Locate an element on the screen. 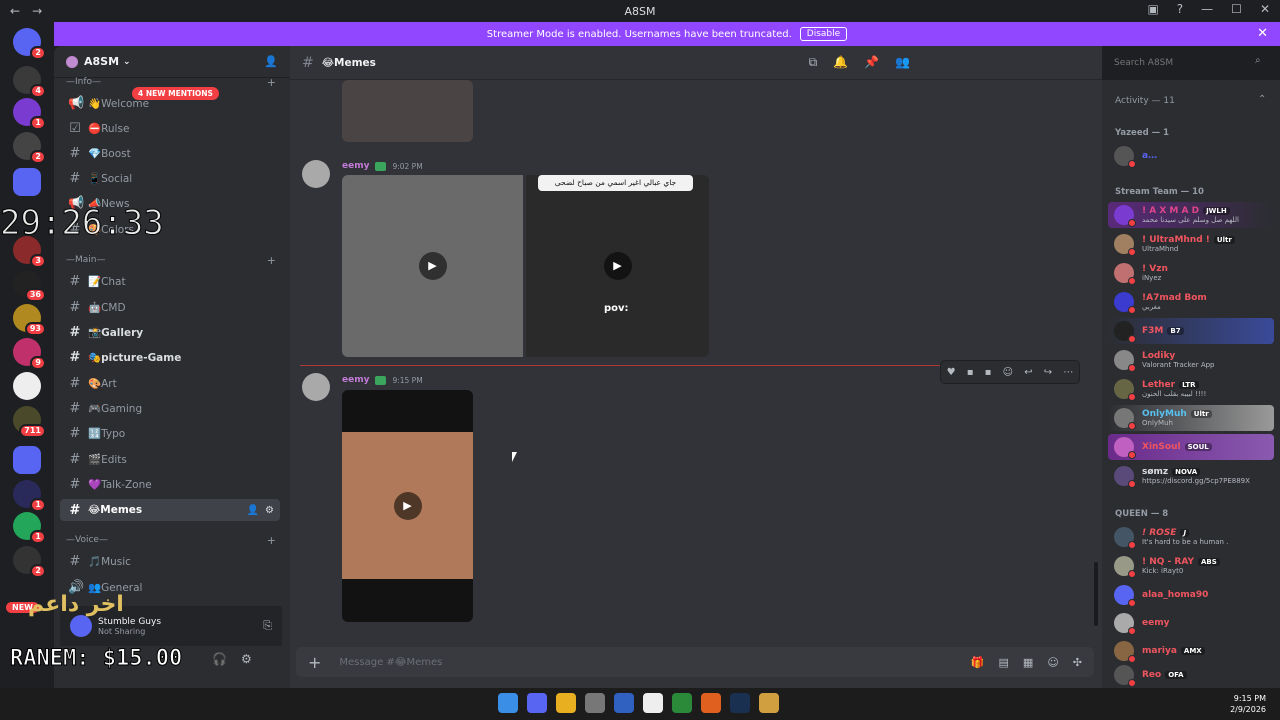 The height and width of the screenshot is (720, 1280). inbox-icon: ▣ is located at coordinates (1152, 9).